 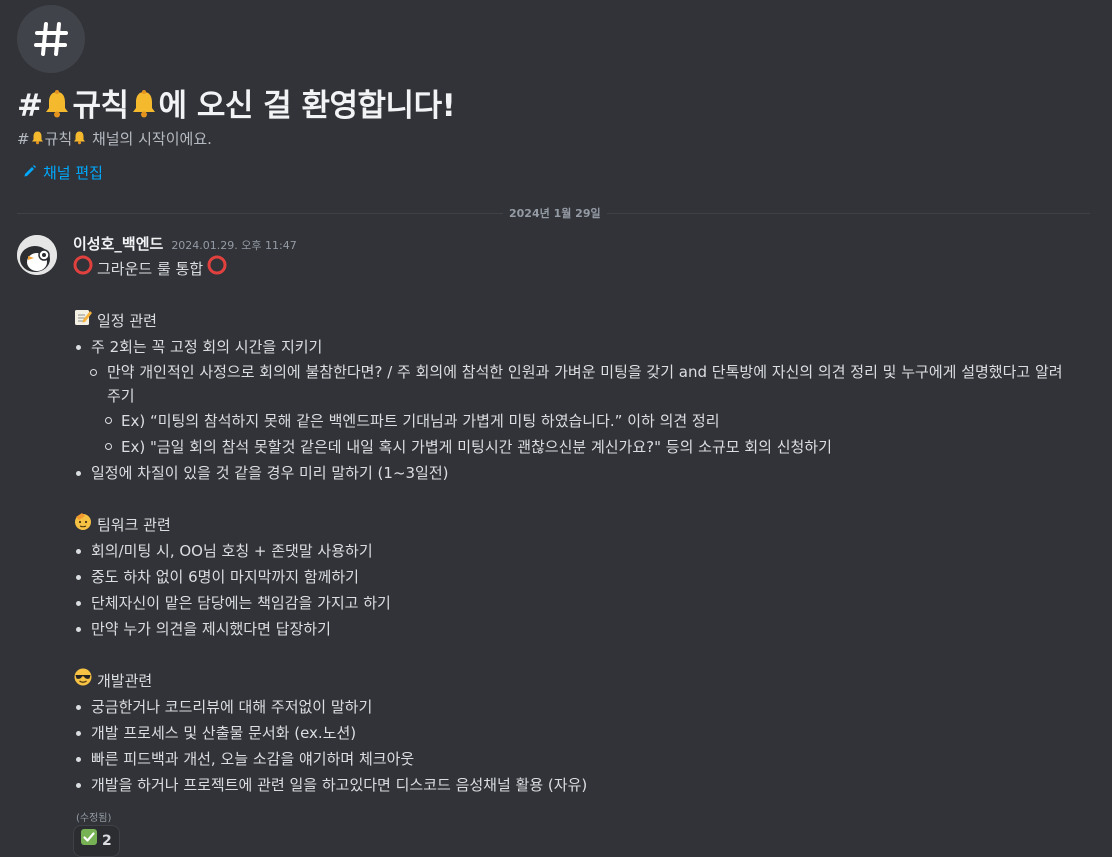 I want to click on message-timestamp: 2024.01.29. 오후 11:47, so click(x=233, y=245).